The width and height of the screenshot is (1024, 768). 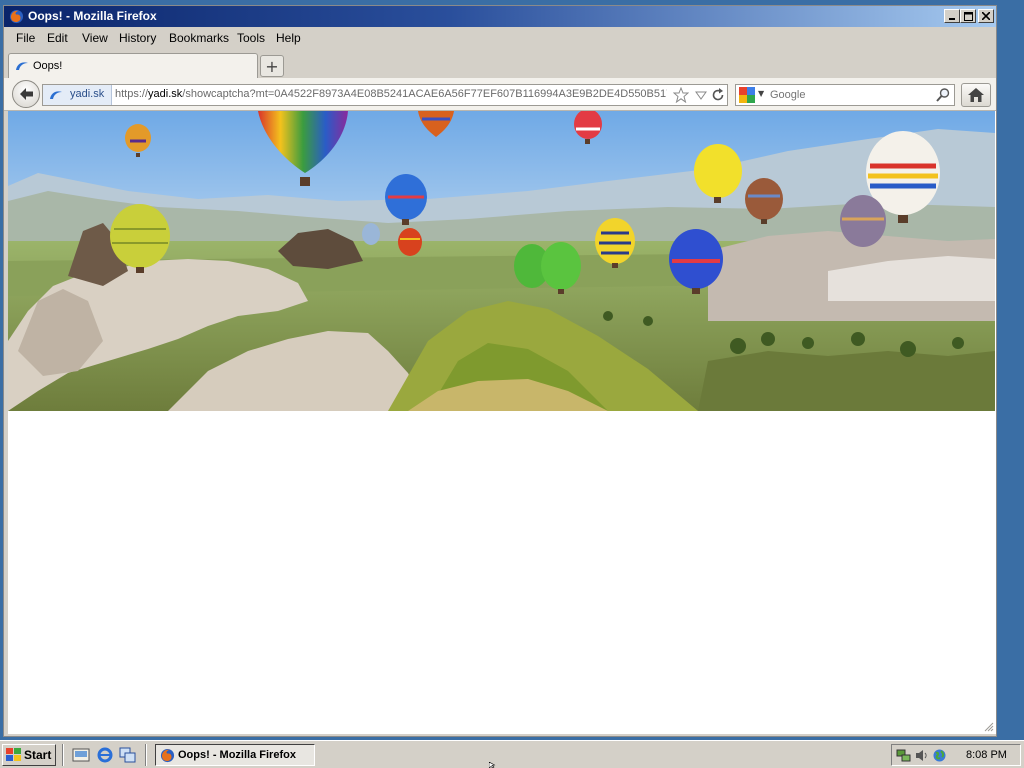 What do you see at coordinates (133, 65) in the screenshot?
I see `tab-oops: Oops!` at bounding box center [133, 65].